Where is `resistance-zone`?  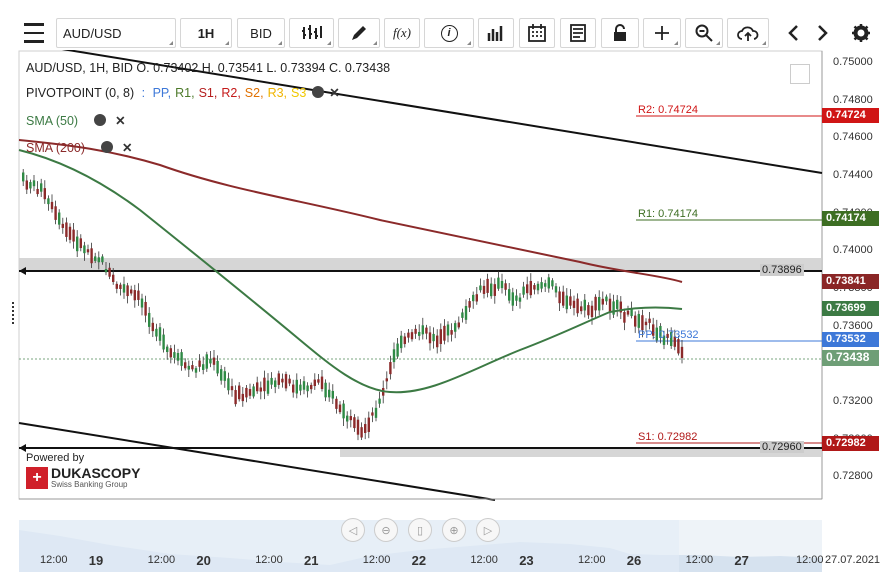 resistance-zone is located at coordinates (420, 265).